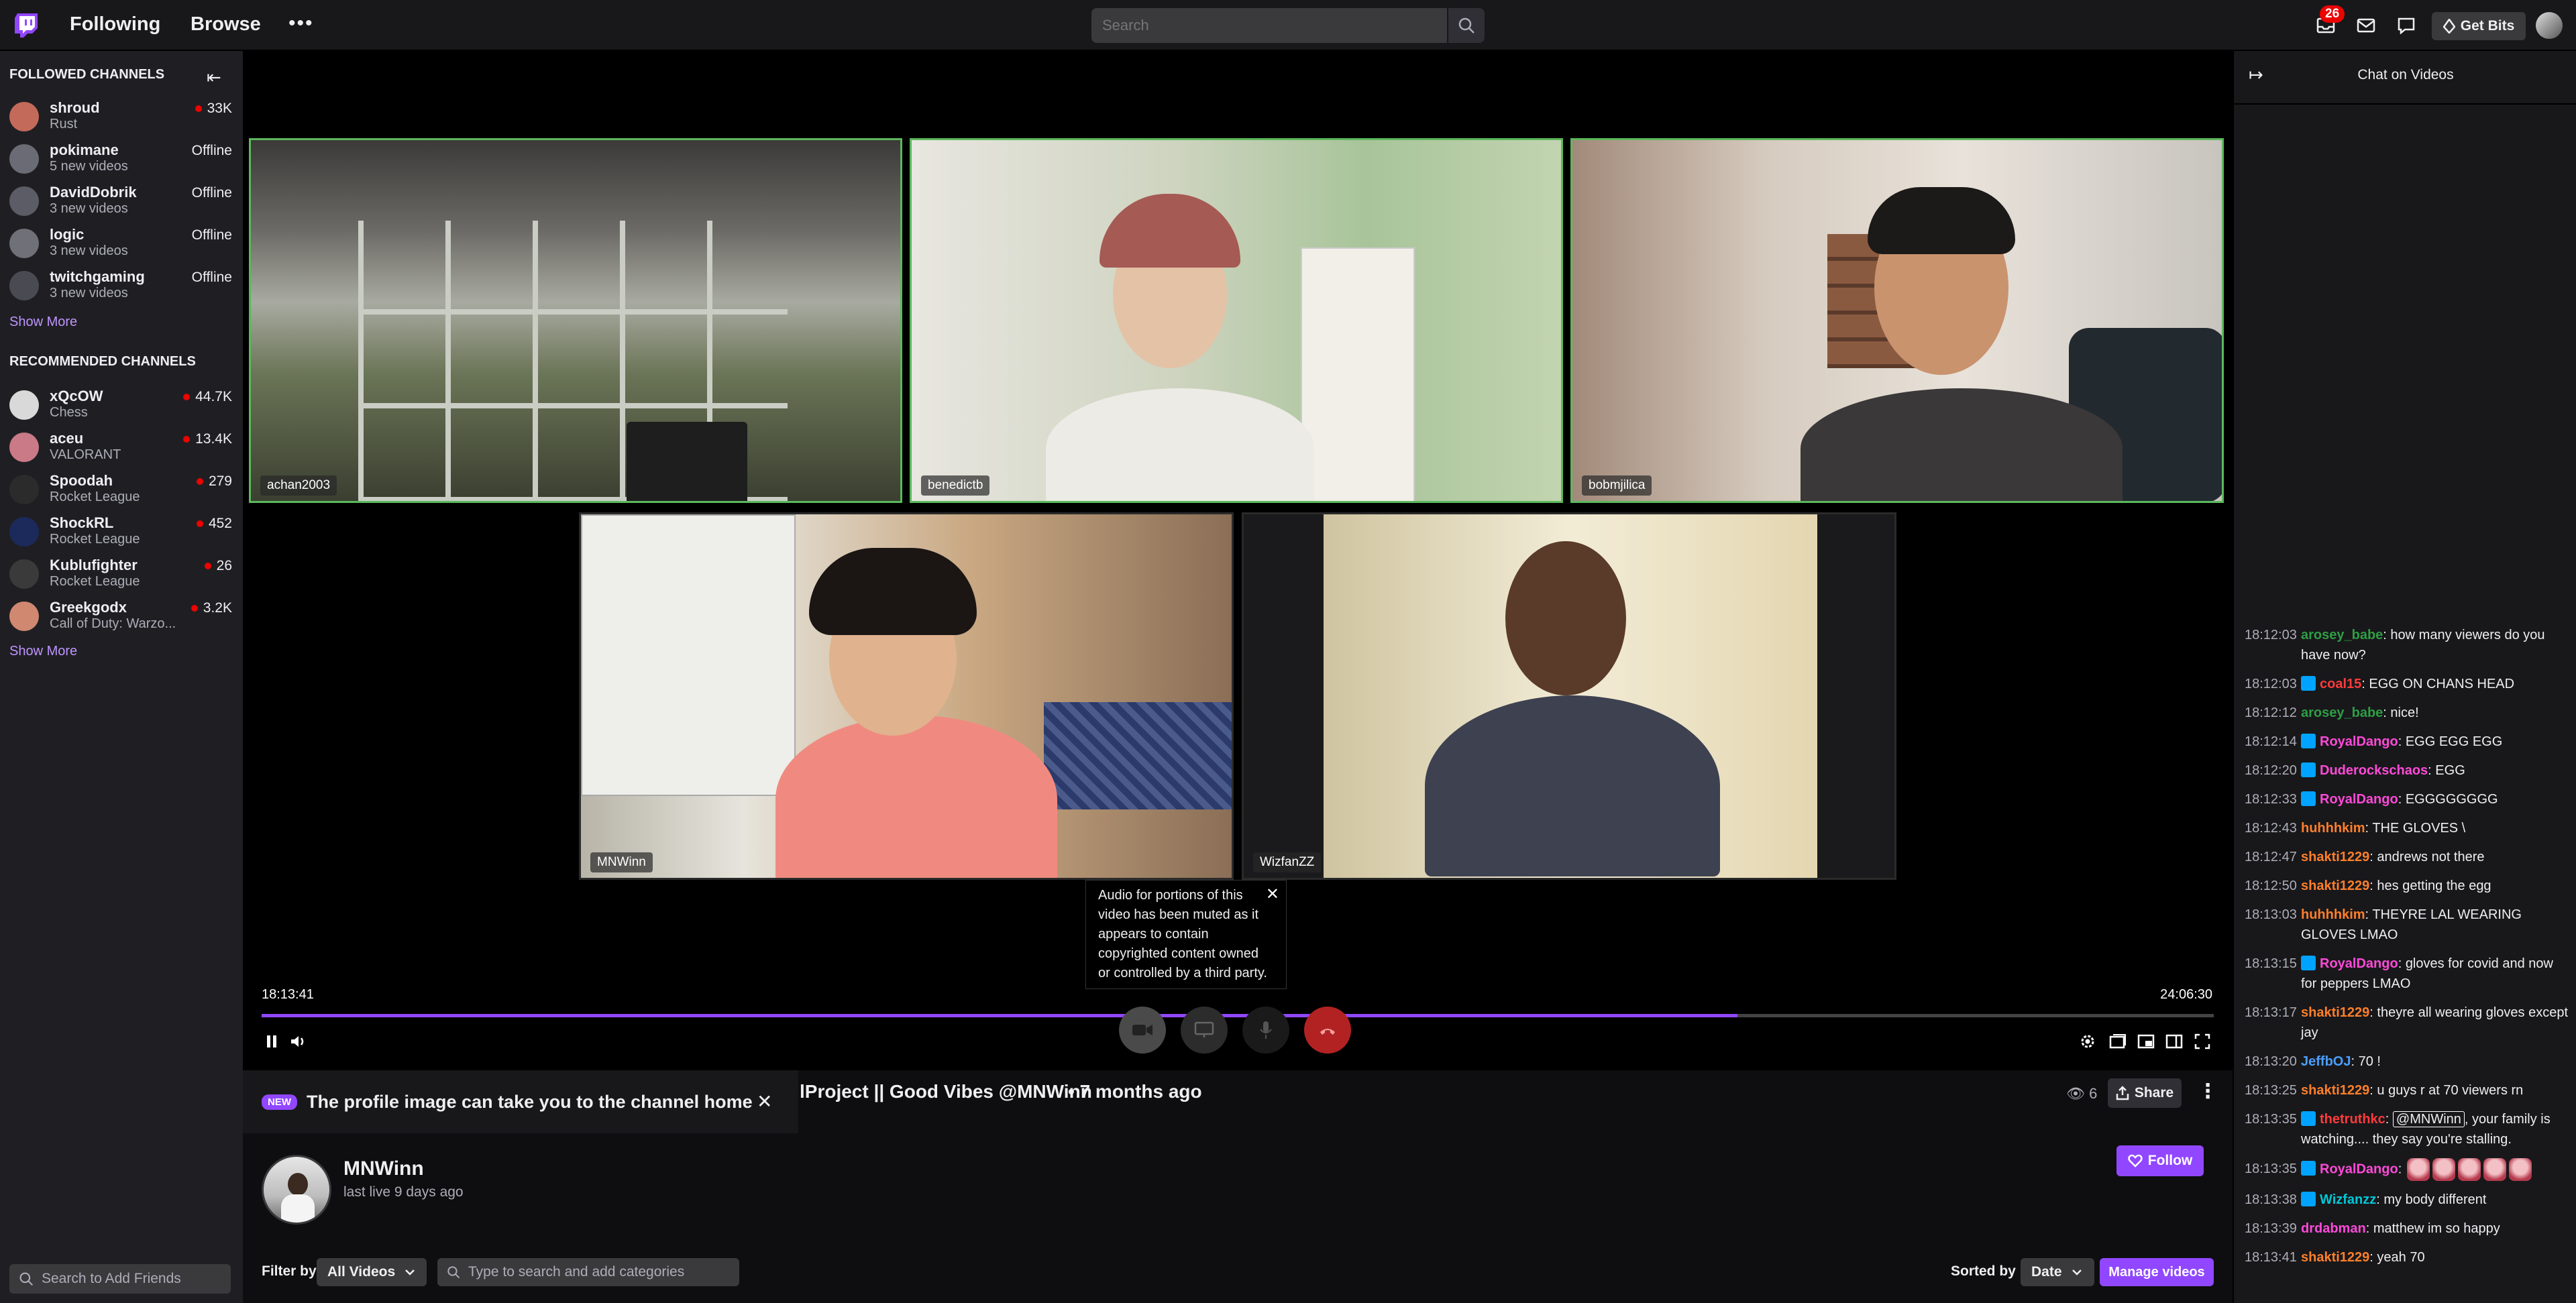  Describe the element at coordinates (43, 651) in the screenshot. I see `show-more-recommended-link: Show More` at that location.